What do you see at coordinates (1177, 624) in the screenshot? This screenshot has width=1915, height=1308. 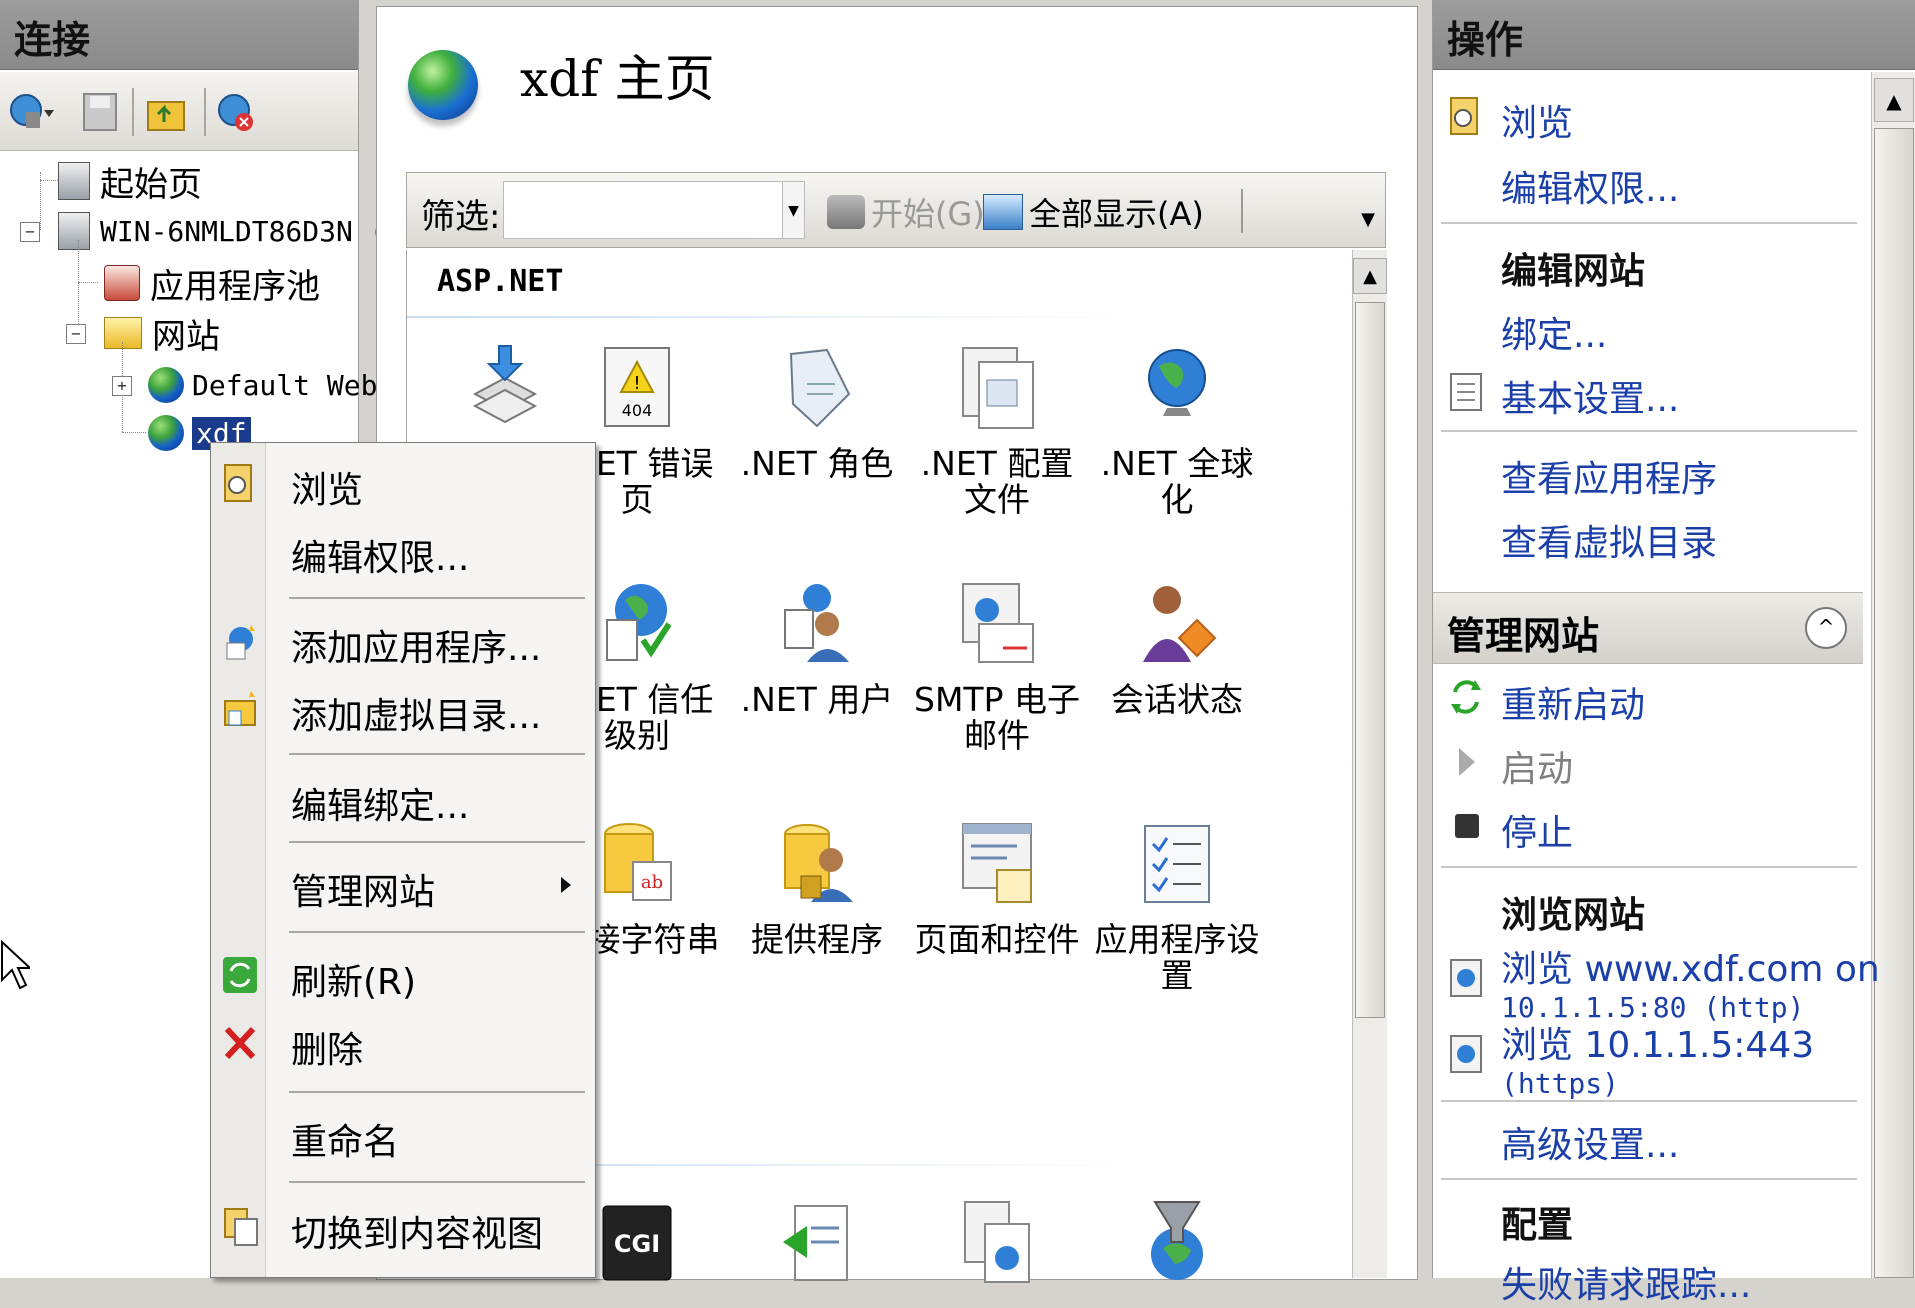 I see `session-state-icon` at bounding box center [1177, 624].